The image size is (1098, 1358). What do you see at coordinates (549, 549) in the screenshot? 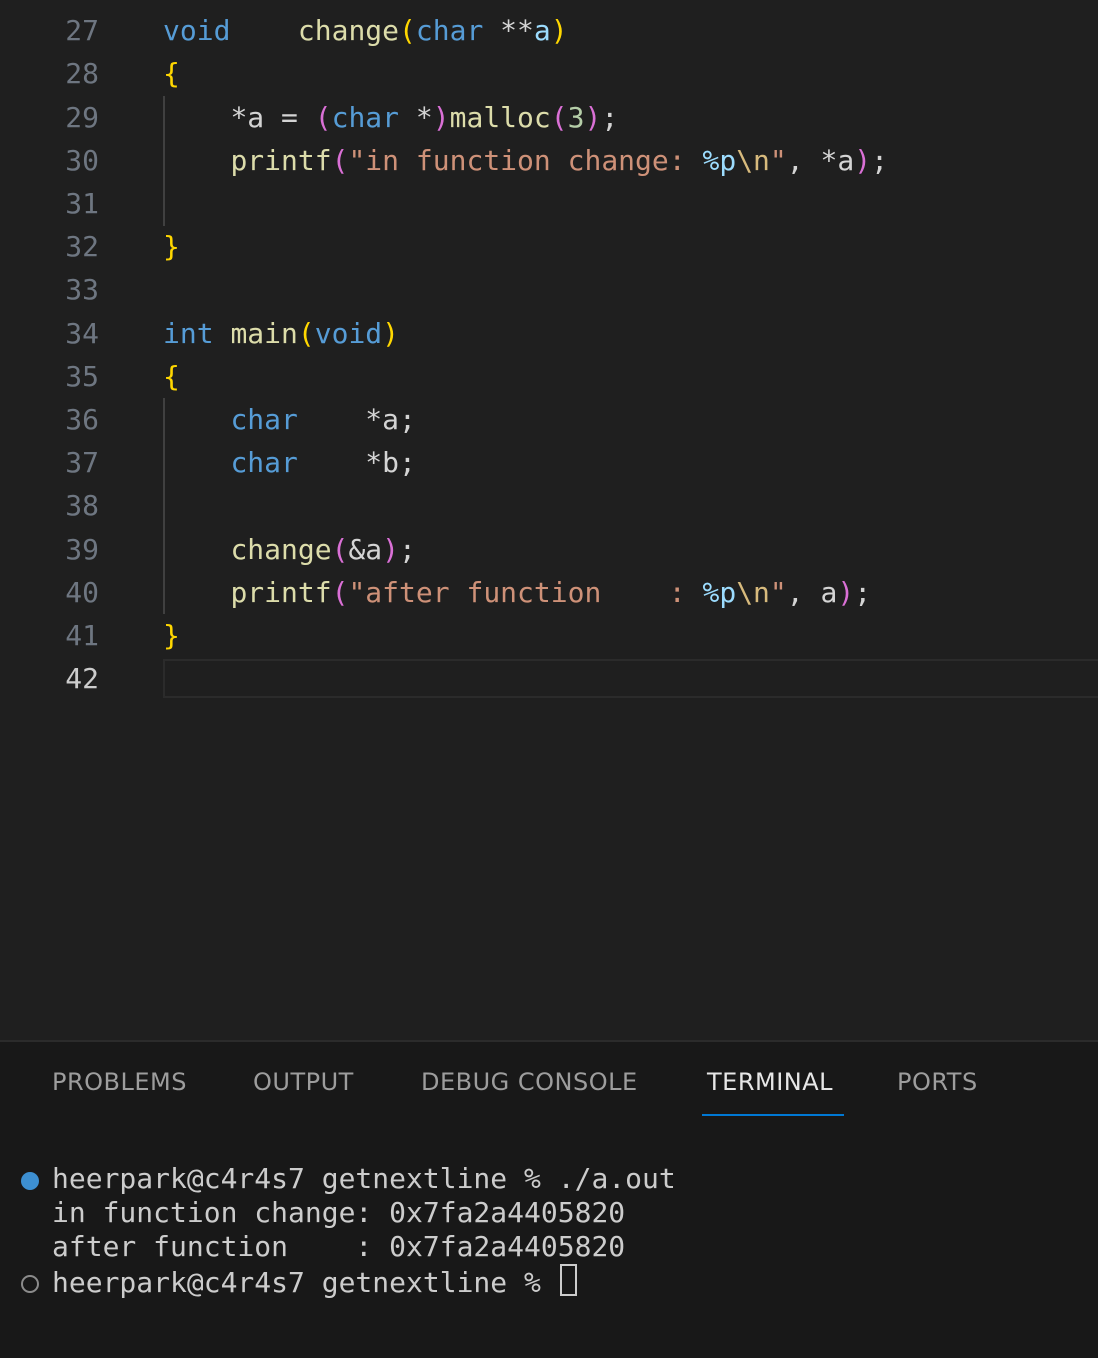
I see `code-line: 39 change(&a);` at bounding box center [549, 549].